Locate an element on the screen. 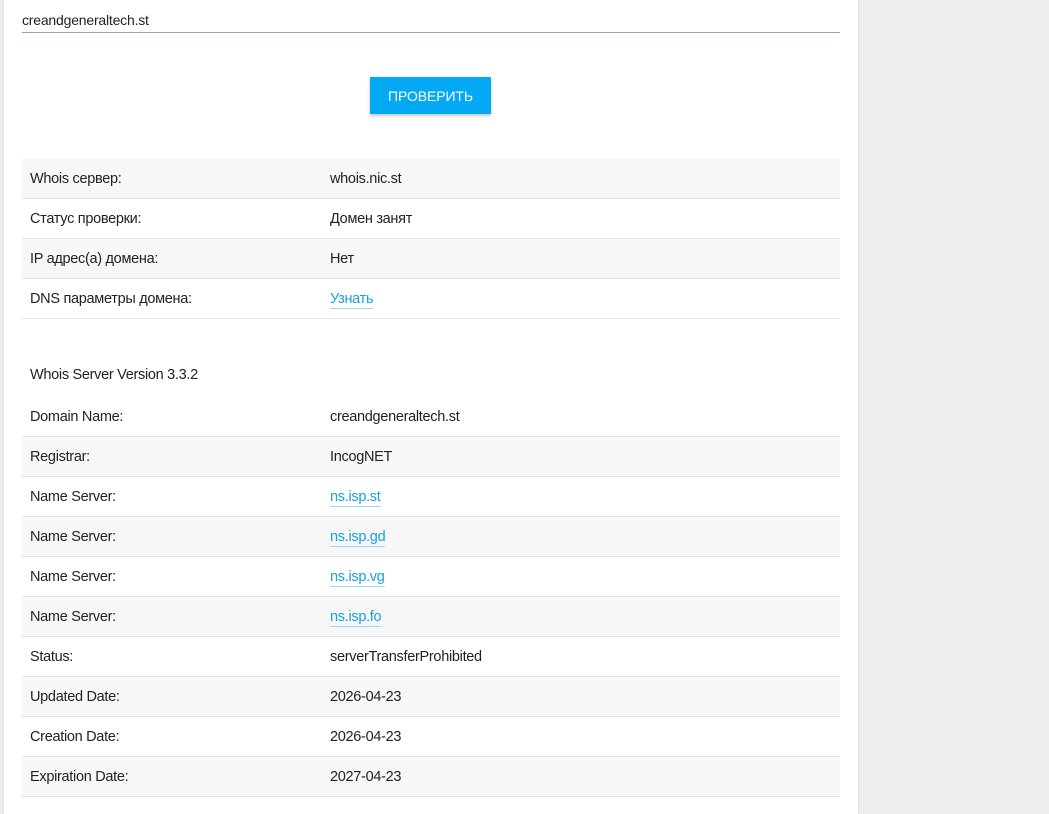 The height and width of the screenshot is (814, 1049). row-value-cell: ns.isp.fo is located at coordinates (585, 616).